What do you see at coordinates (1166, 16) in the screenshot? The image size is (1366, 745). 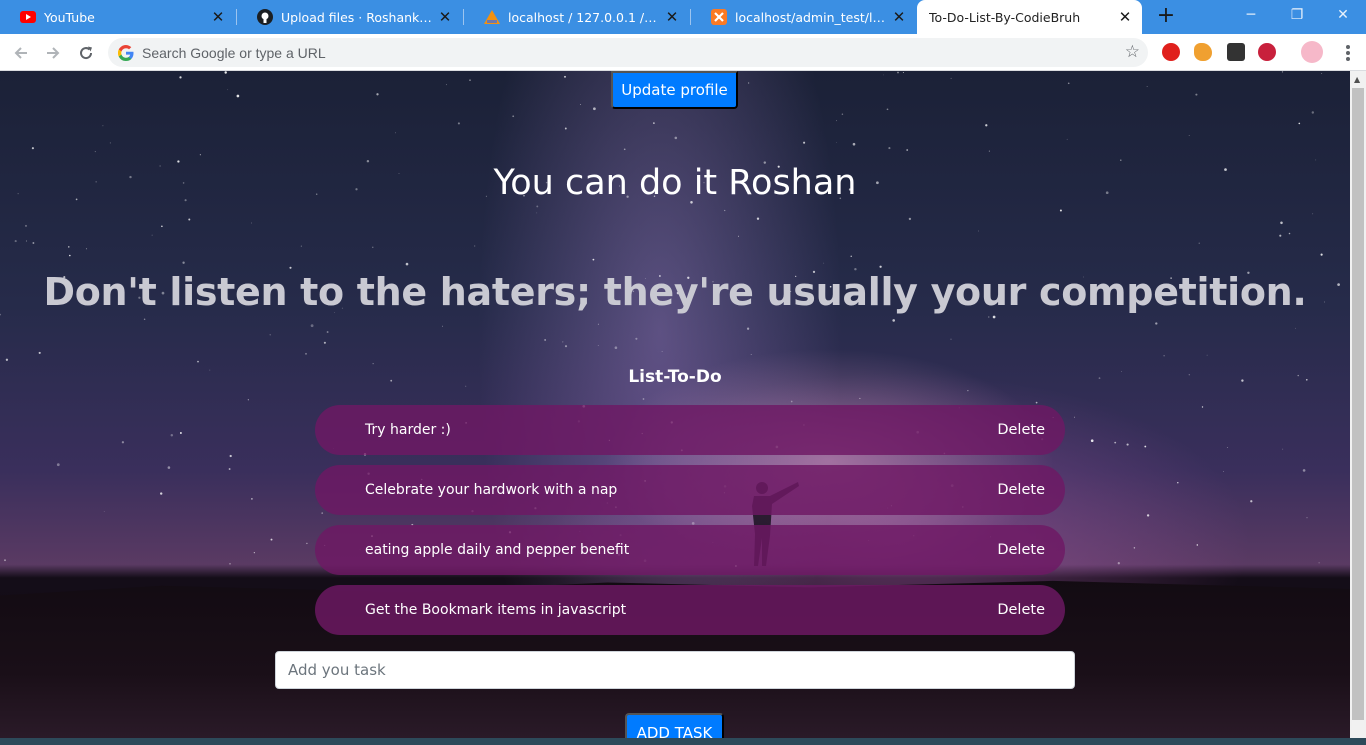 I see `new-tab-button: +` at bounding box center [1166, 16].